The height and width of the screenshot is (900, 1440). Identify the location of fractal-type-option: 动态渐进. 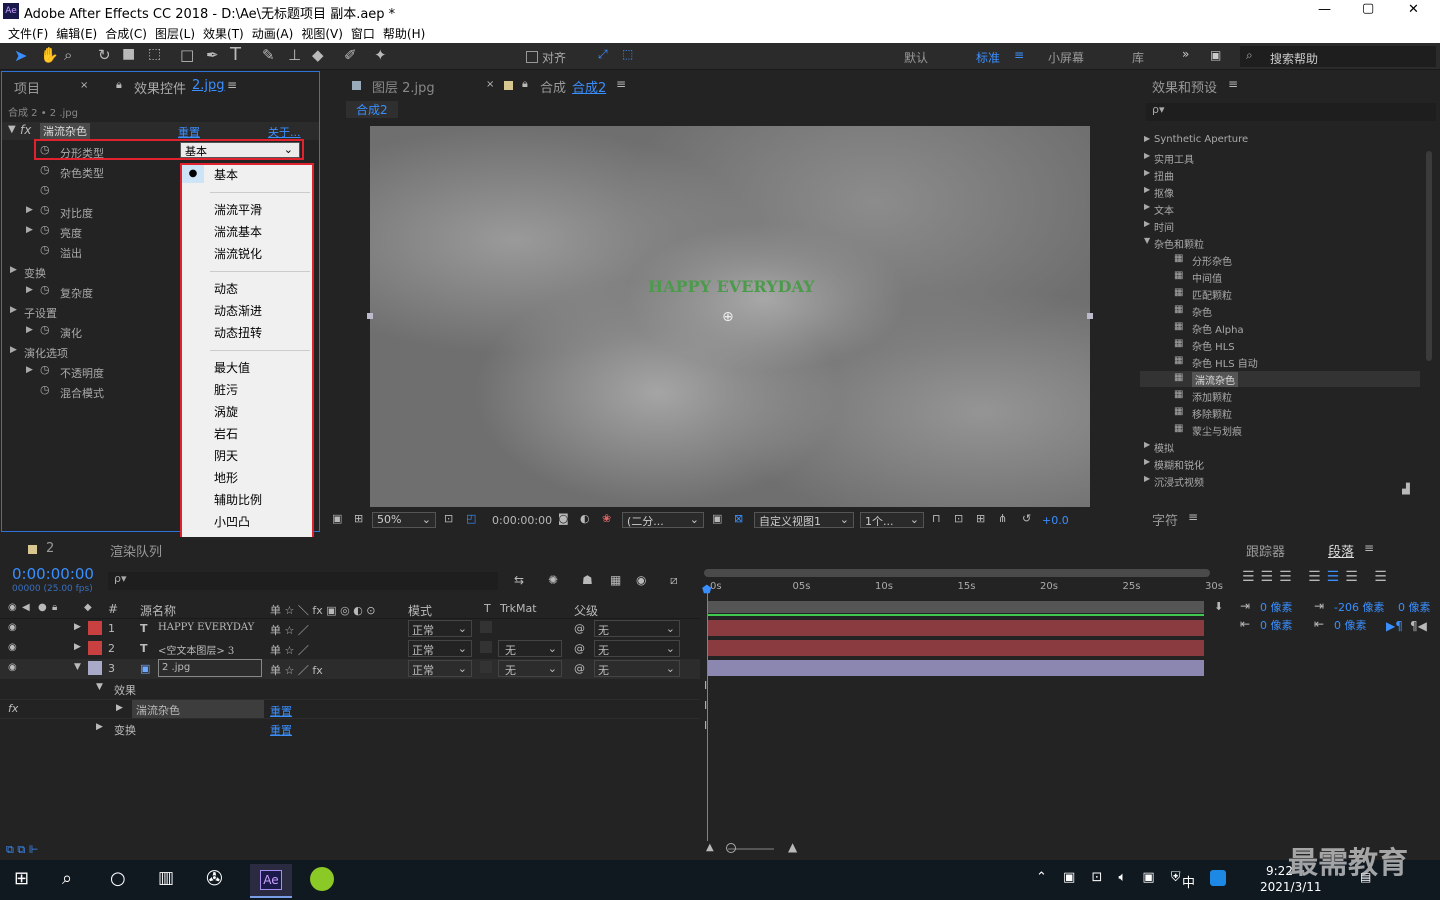
(238, 310).